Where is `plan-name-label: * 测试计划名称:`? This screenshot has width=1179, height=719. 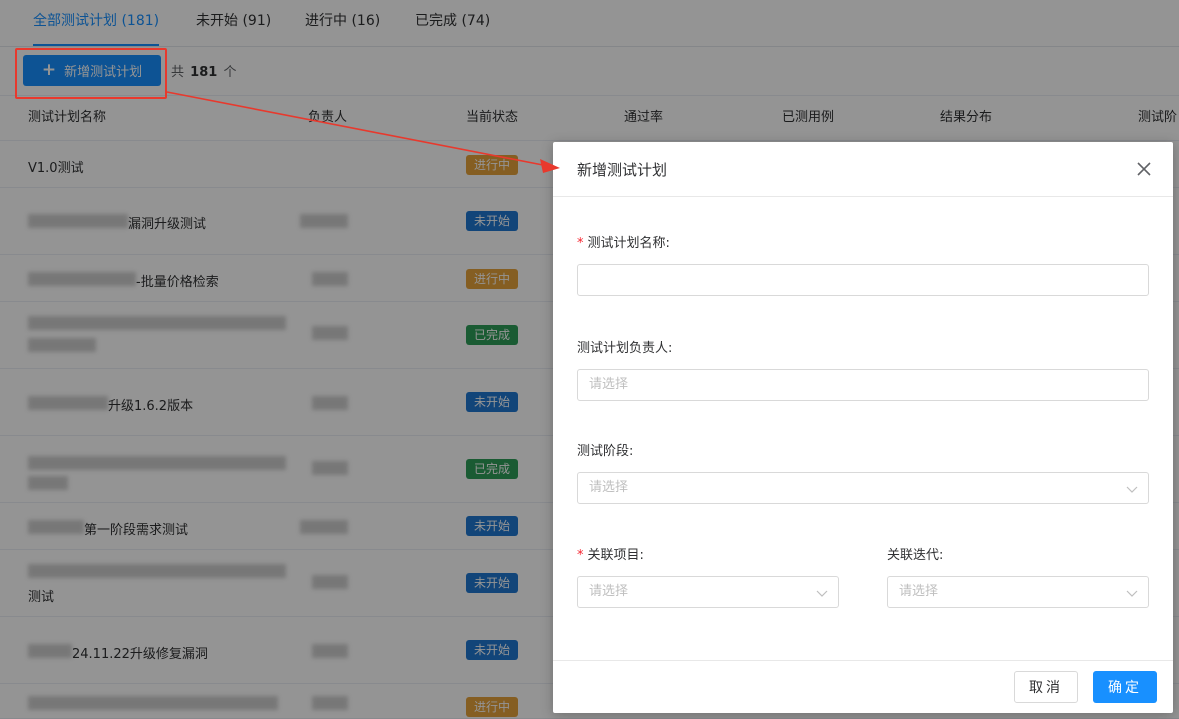 plan-name-label: * 测试计划名称: is located at coordinates (623, 243).